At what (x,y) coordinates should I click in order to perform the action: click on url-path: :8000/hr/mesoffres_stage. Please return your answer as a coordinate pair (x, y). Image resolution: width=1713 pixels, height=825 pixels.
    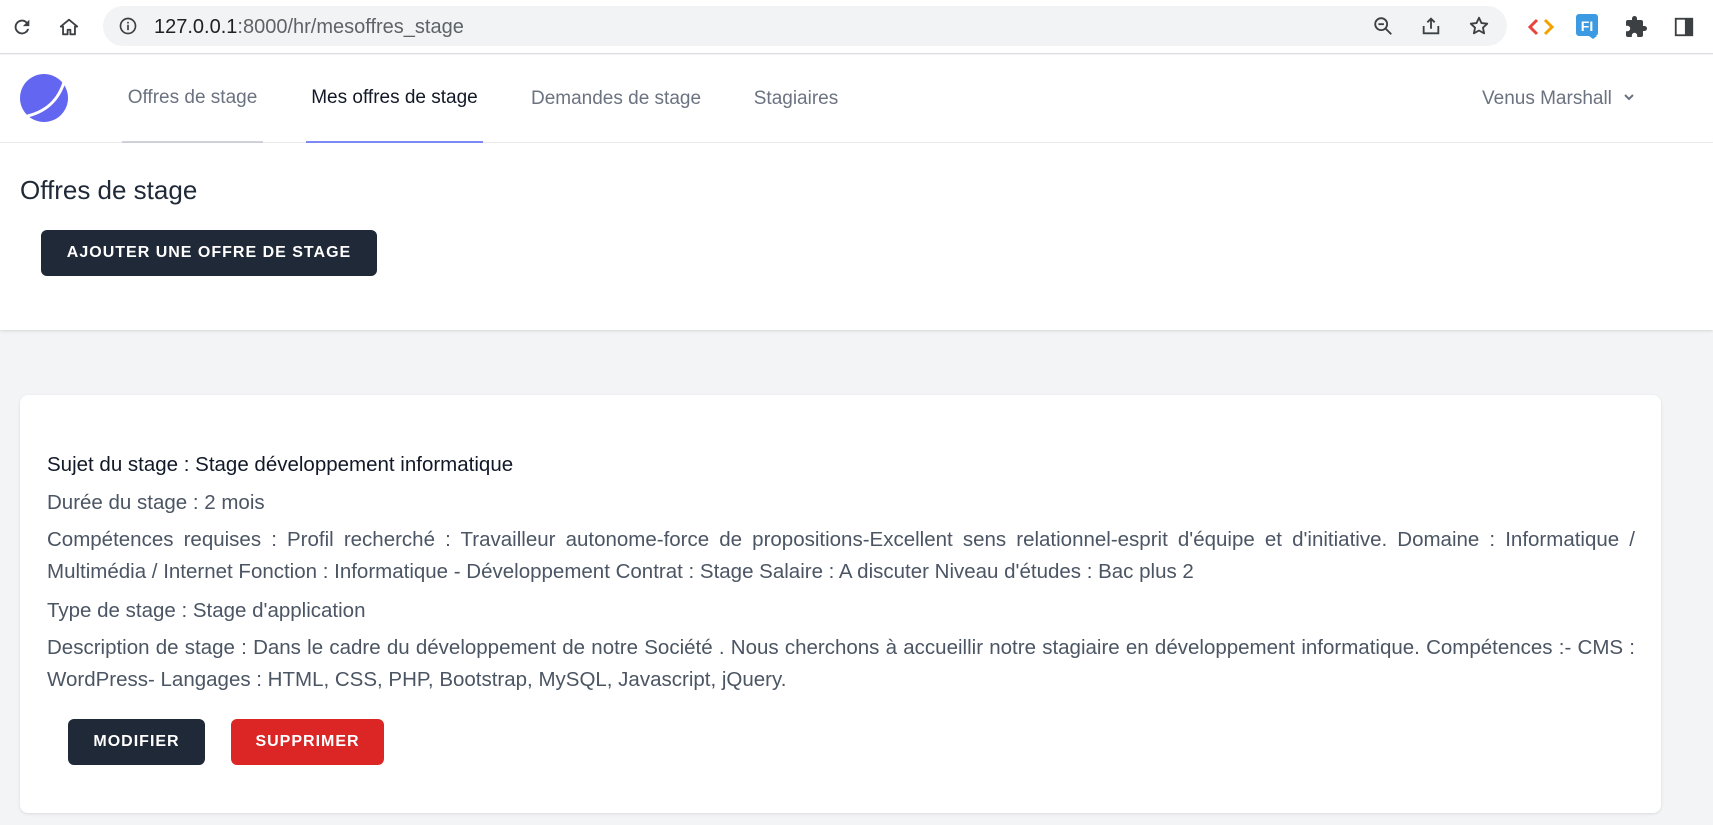
    Looking at the image, I should click on (350, 27).